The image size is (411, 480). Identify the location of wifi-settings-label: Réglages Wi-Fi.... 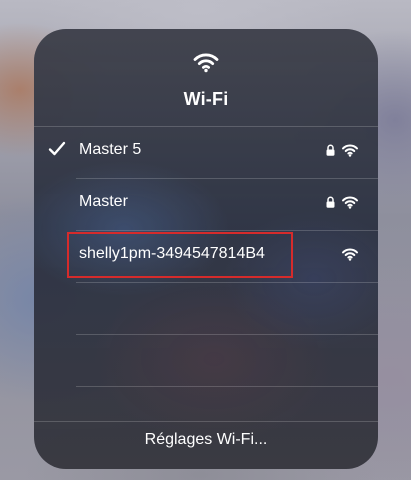
(206, 439).